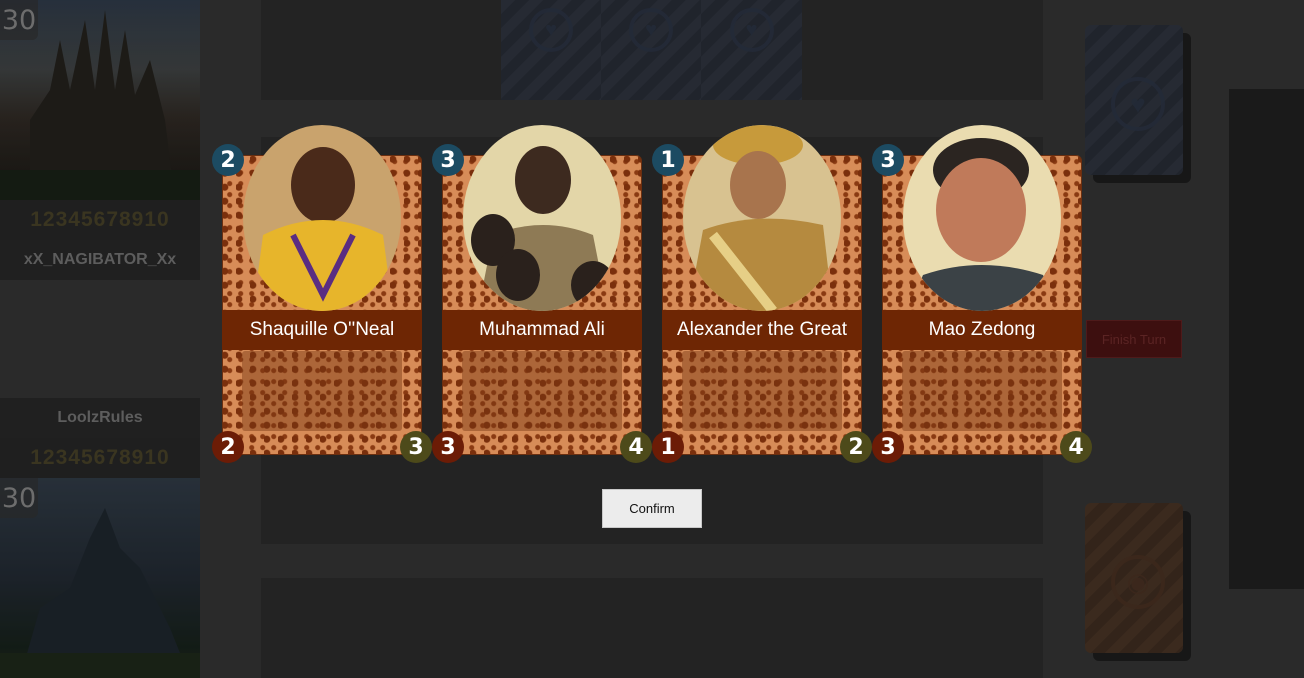 Image resolution: width=1304 pixels, height=678 pixels. I want to click on shaquille-portrait-image, so click(322, 218).